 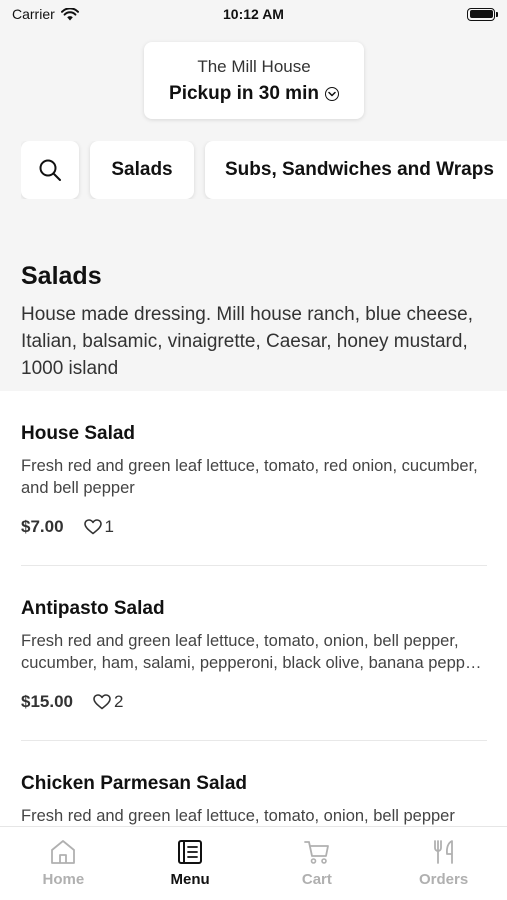 I want to click on search-button, so click(x=50, y=170).